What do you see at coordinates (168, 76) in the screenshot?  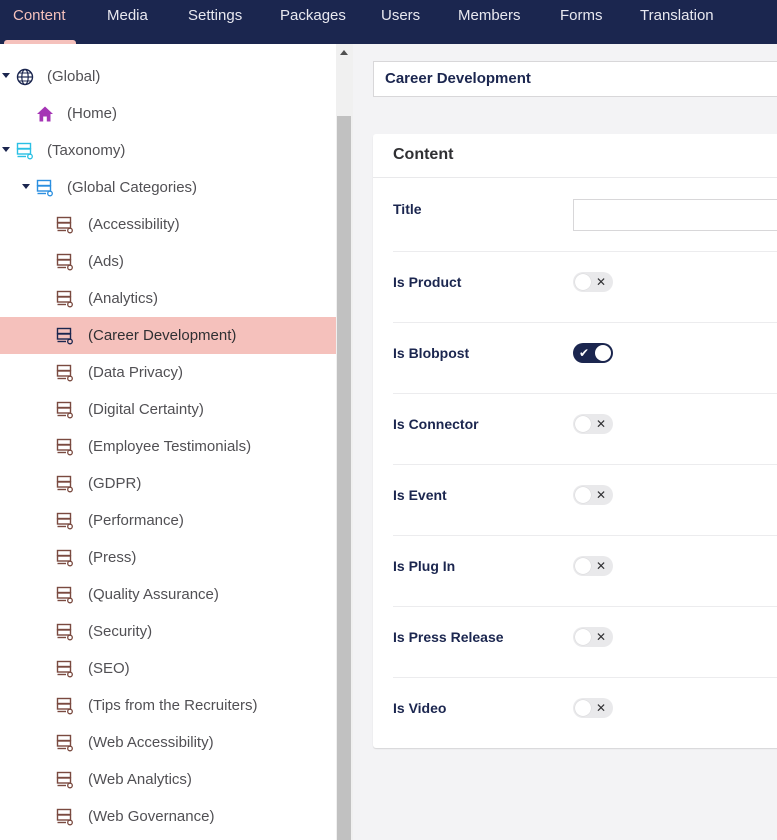 I see `tree-item-global: (Global)` at bounding box center [168, 76].